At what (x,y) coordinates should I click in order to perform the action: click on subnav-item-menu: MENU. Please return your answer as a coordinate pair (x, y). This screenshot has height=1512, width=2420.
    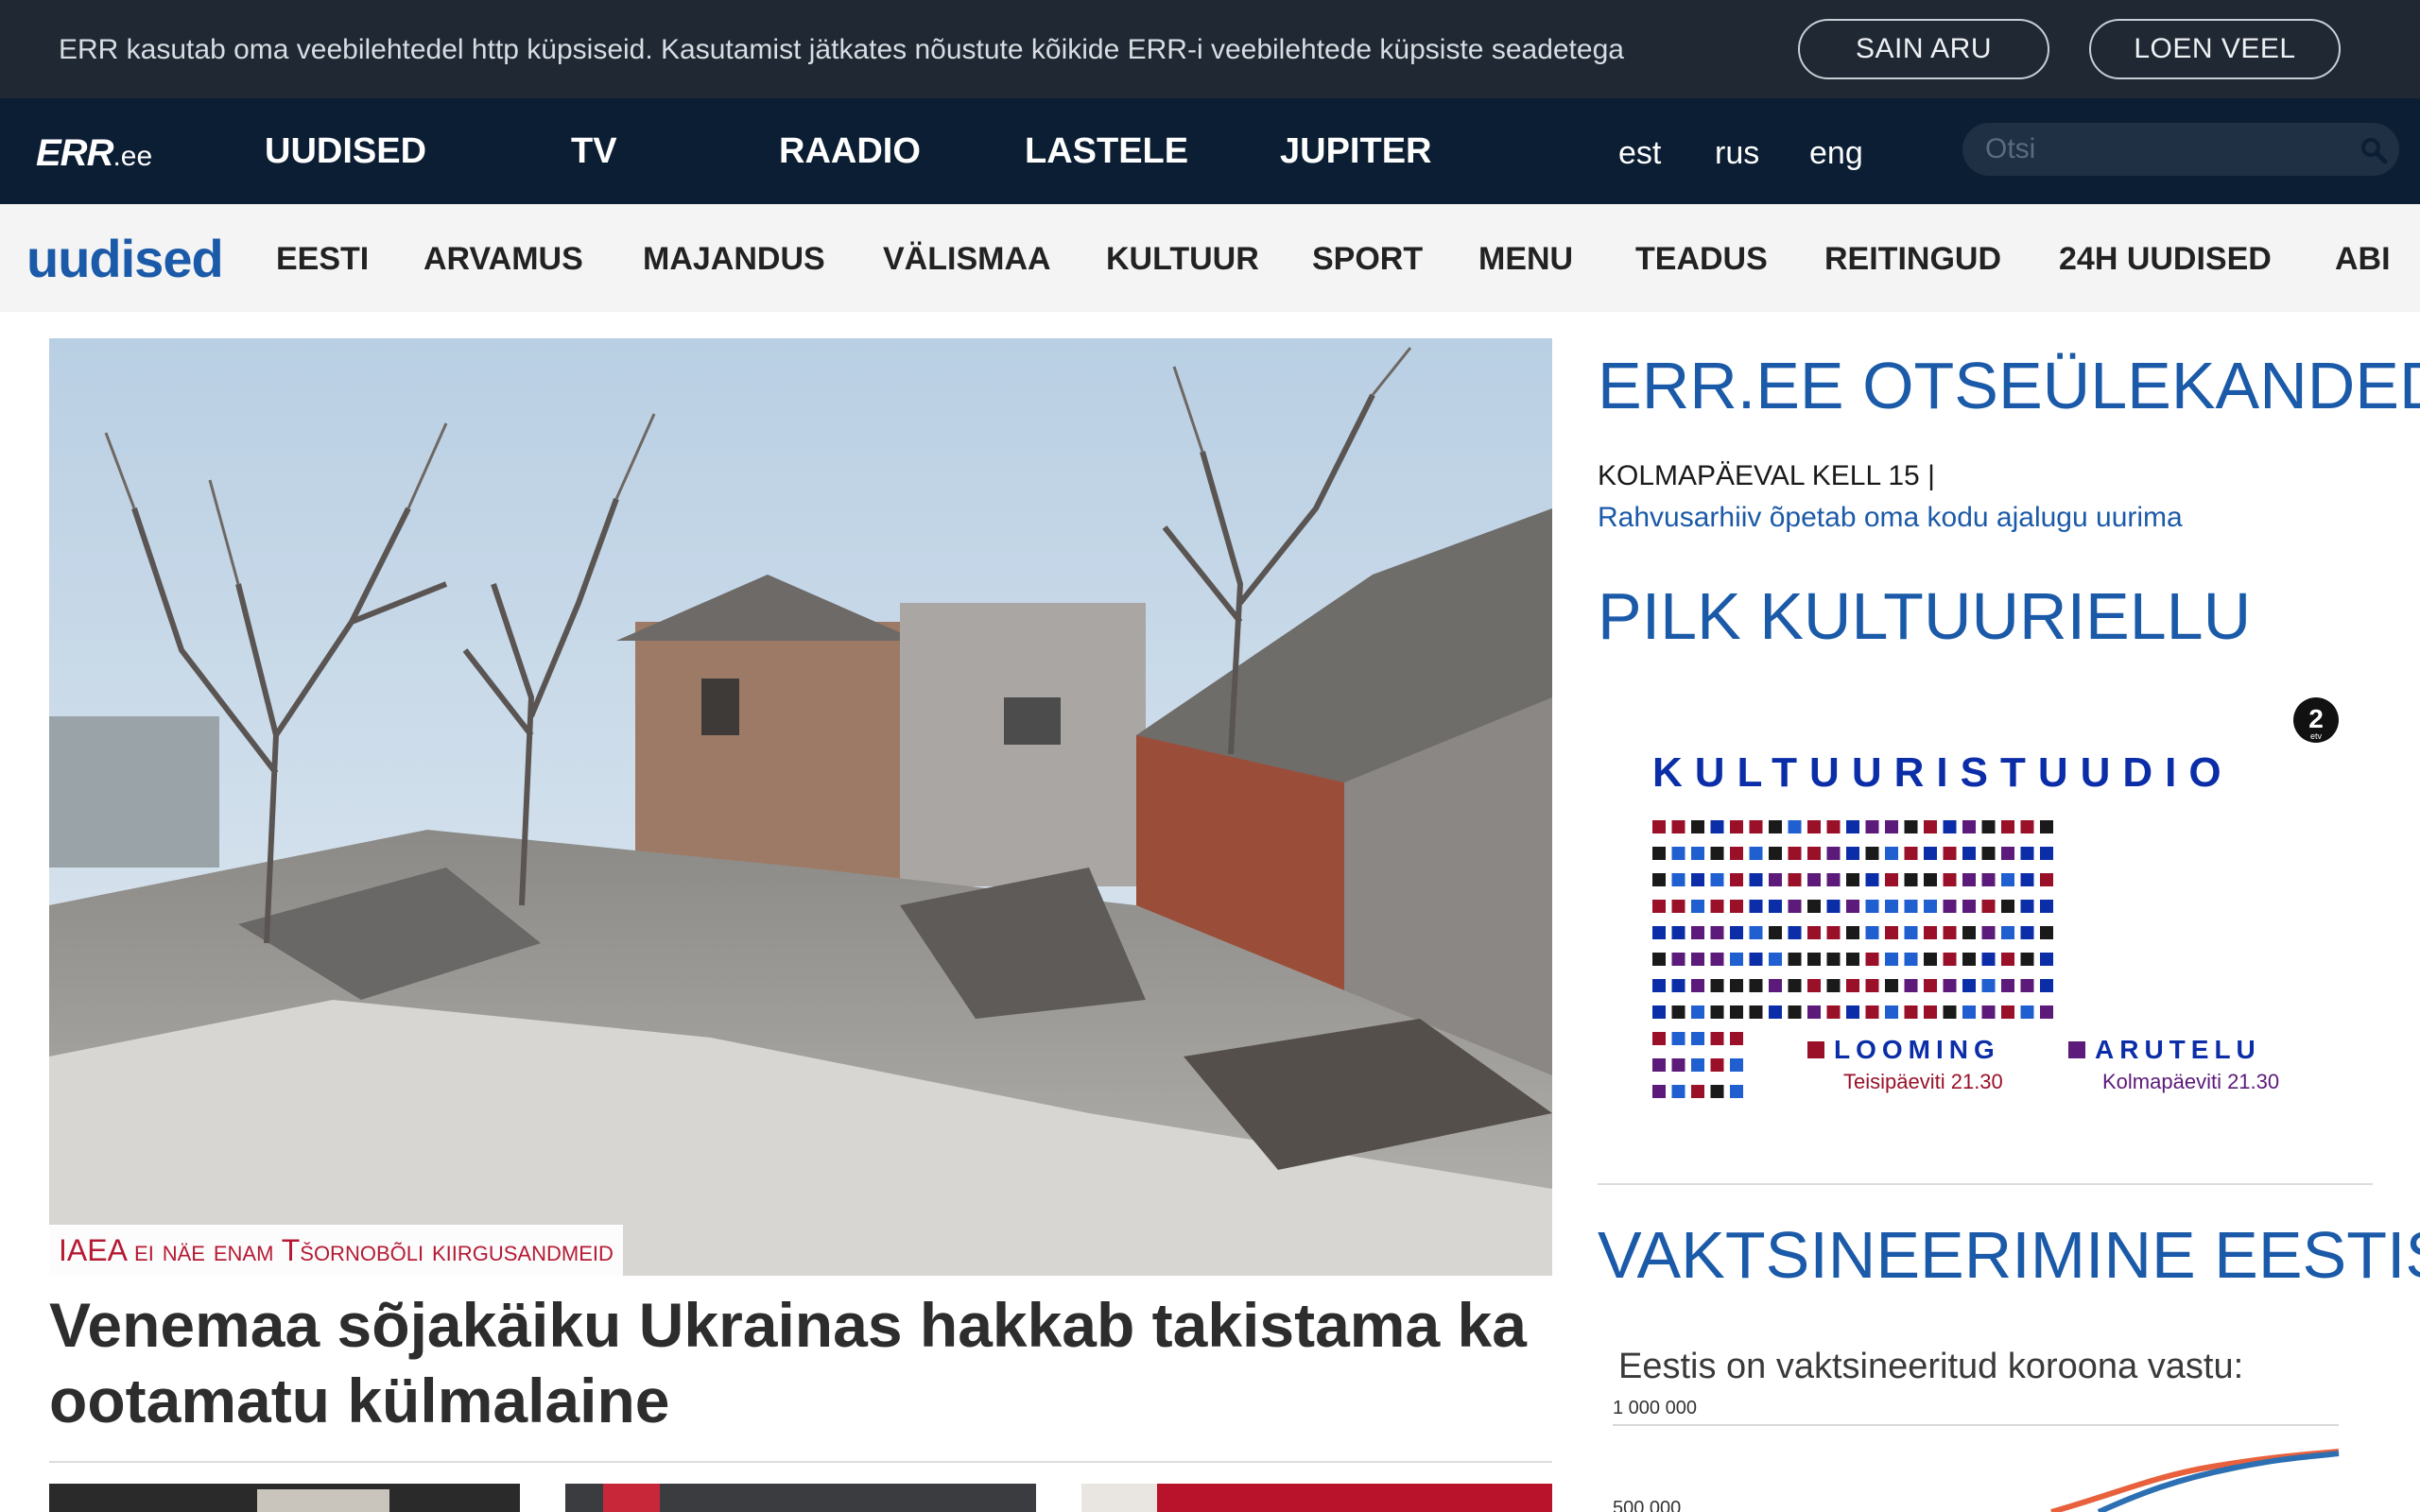
    Looking at the image, I should click on (1525, 259).